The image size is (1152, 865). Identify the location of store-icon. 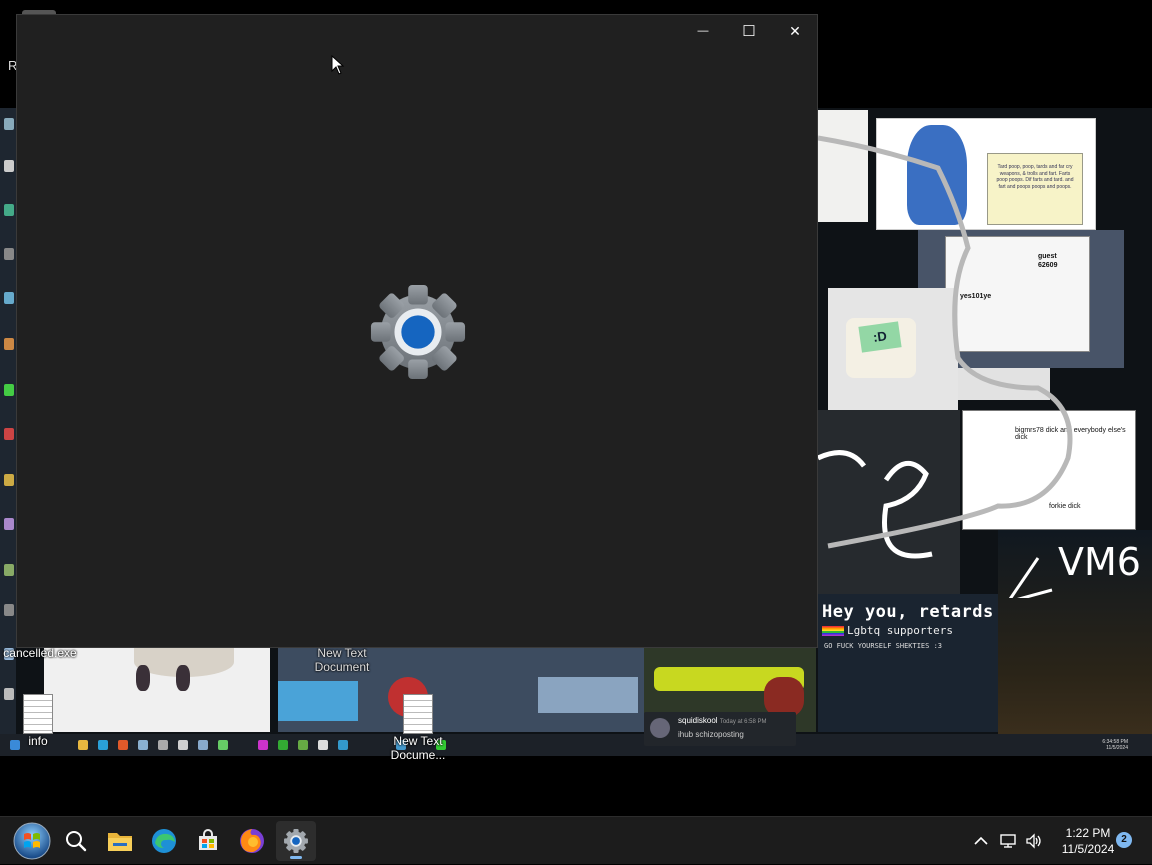
(208, 839).